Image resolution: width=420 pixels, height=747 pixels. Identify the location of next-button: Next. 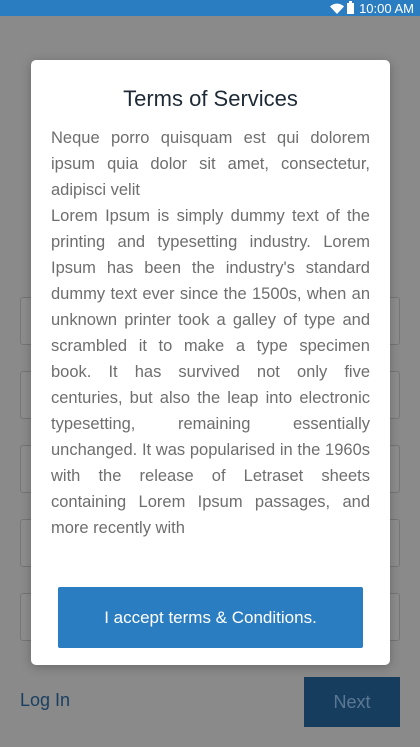
(352, 702).